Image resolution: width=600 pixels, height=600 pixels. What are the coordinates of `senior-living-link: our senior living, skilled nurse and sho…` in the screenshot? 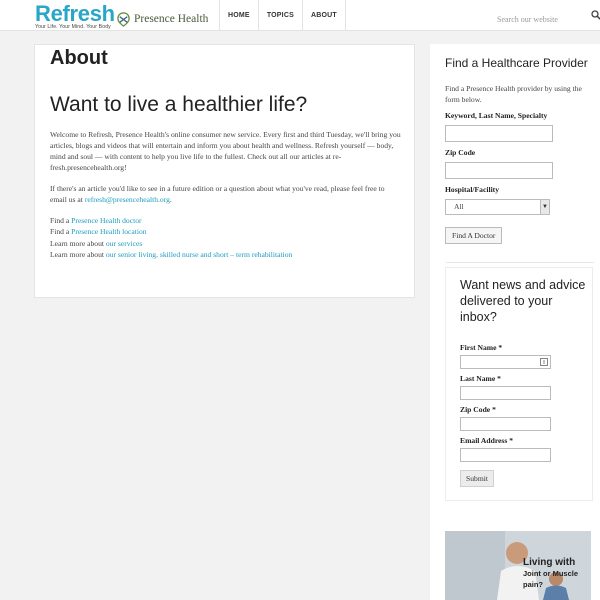 It's located at (199, 254).